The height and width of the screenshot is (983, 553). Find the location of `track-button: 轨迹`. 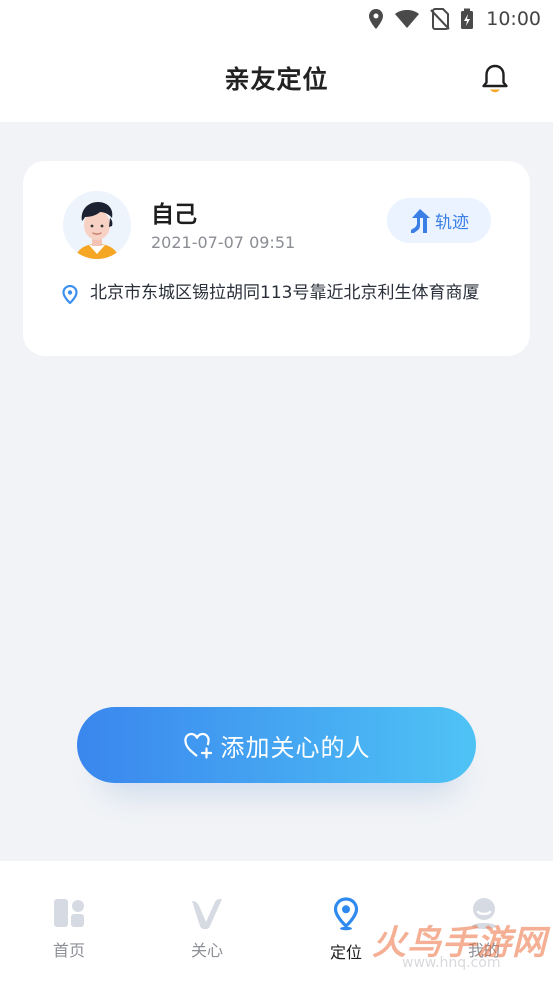

track-button: 轨迹 is located at coordinates (439, 220).